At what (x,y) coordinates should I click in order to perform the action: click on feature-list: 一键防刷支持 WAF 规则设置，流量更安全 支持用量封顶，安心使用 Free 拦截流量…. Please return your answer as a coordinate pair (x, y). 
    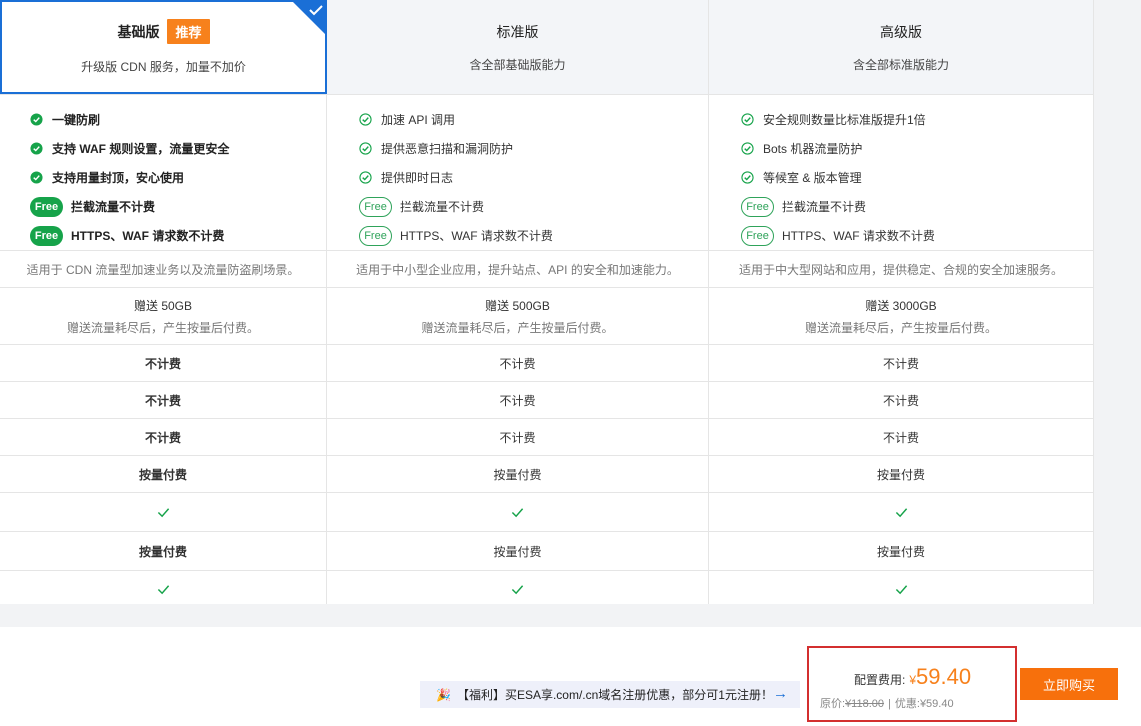
    Looking at the image, I should click on (163, 172).